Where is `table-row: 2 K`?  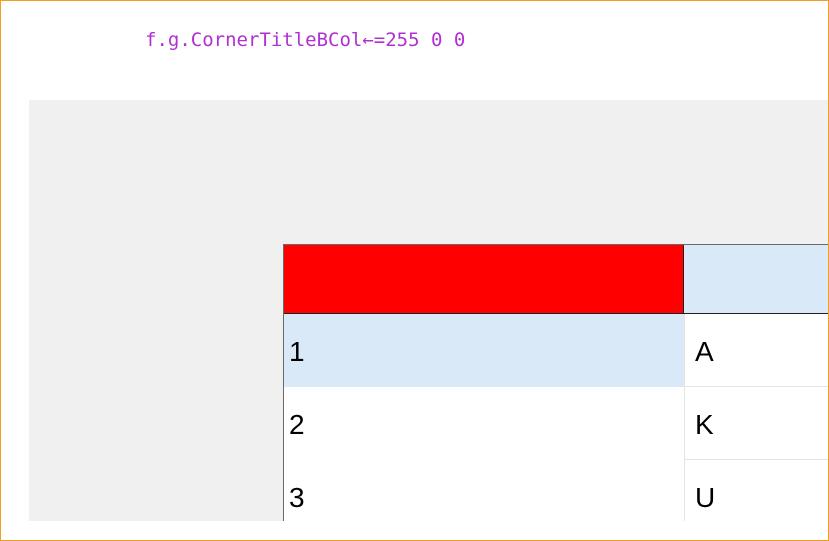
table-row: 2 K is located at coordinates (556, 423).